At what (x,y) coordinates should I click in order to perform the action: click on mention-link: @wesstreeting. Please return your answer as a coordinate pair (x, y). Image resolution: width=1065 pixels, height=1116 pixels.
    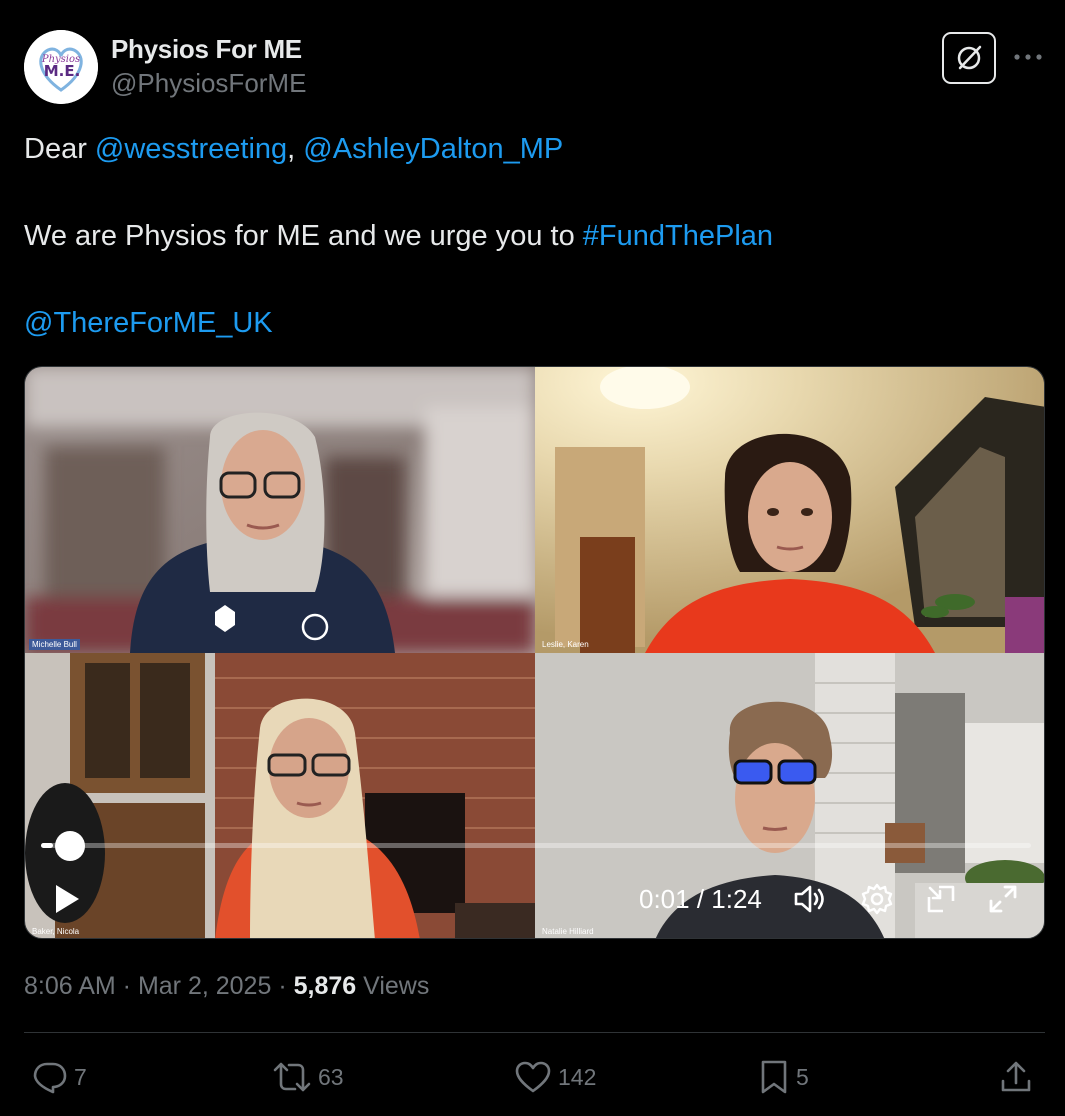
    Looking at the image, I should click on (191, 149).